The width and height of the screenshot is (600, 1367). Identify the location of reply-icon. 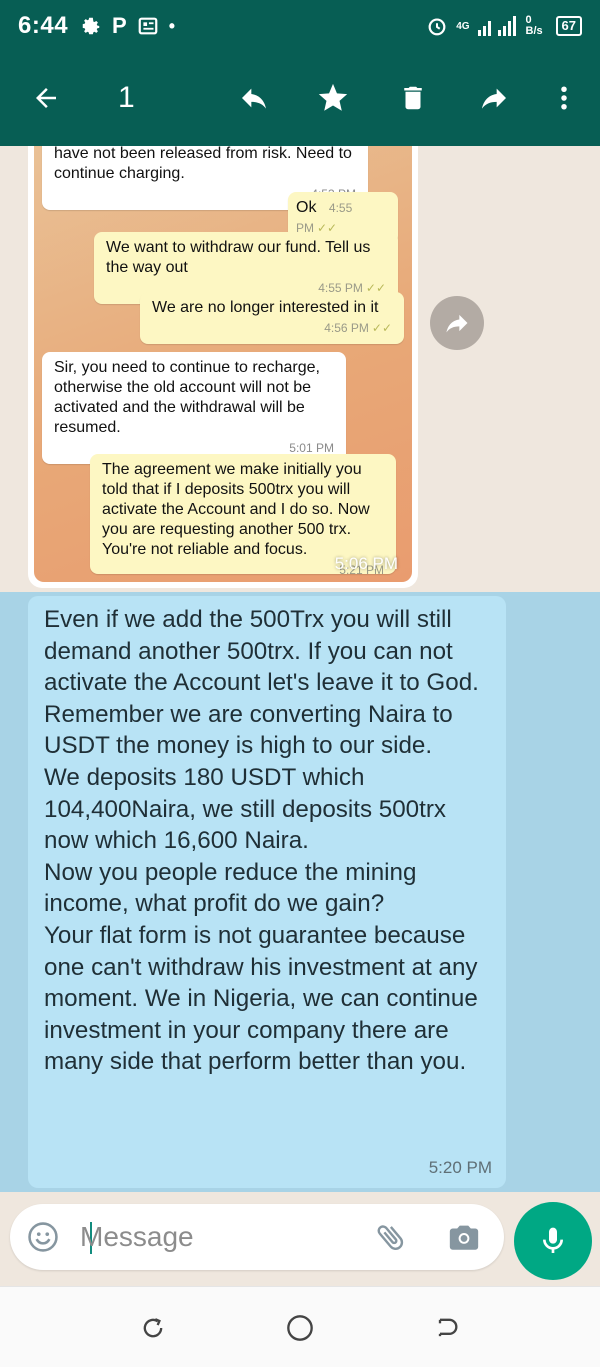
(254, 98).